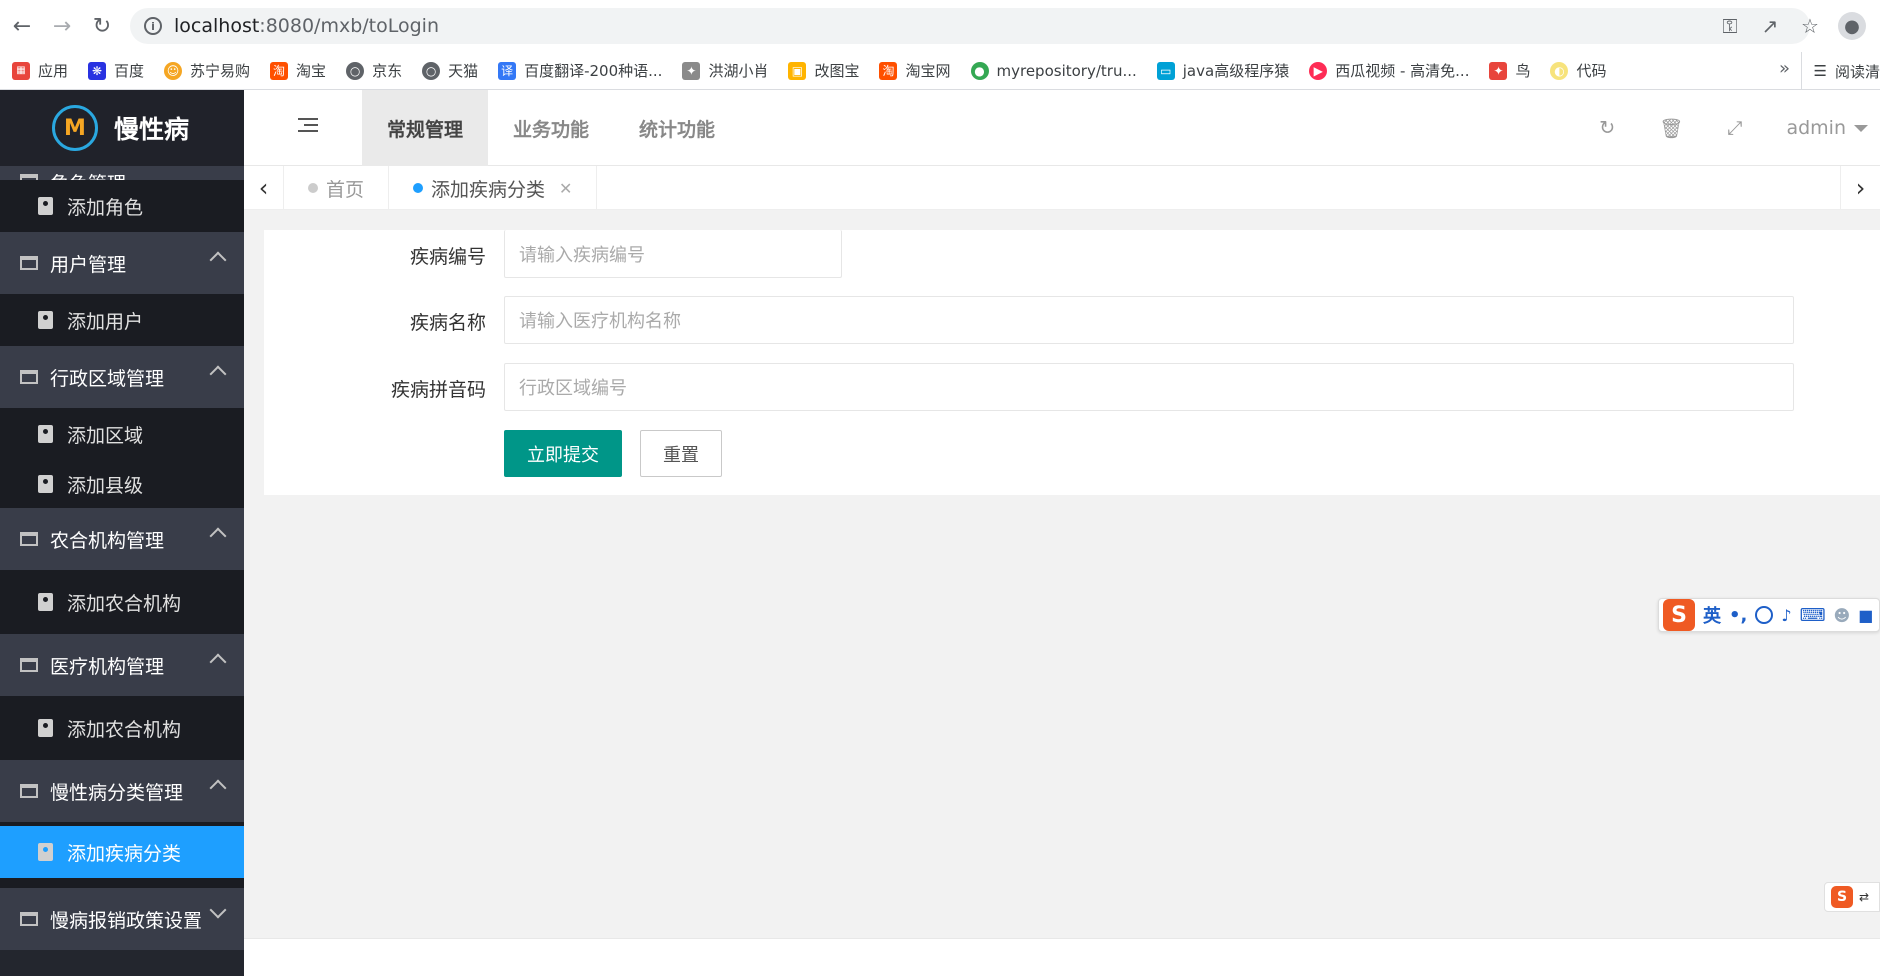 This screenshot has height=976, width=1880. I want to click on ime-mini-bar: S ⇄, so click(1852, 897).